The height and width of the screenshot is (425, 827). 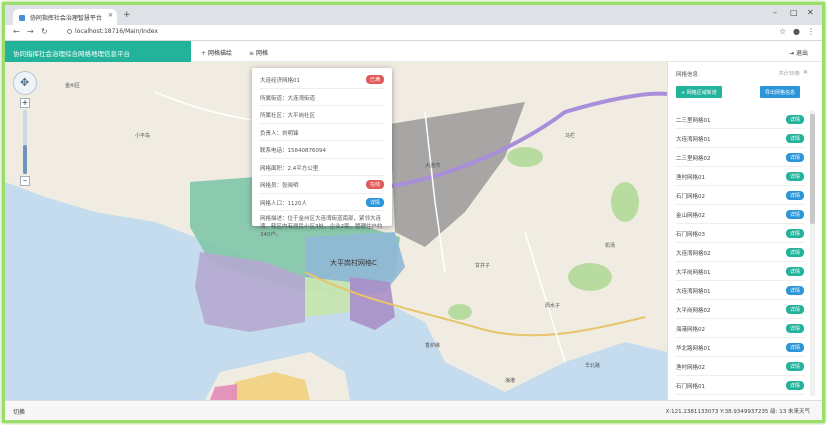 What do you see at coordinates (19, 411) in the screenshot?
I see `switch-button: 切换` at bounding box center [19, 411].